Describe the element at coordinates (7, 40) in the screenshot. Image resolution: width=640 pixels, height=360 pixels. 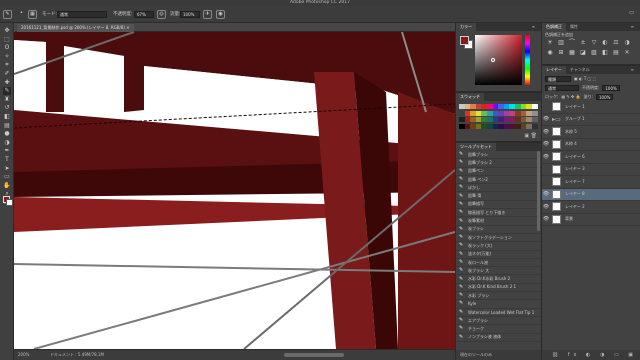
I see `marquee-icon: ⬚` at that location.